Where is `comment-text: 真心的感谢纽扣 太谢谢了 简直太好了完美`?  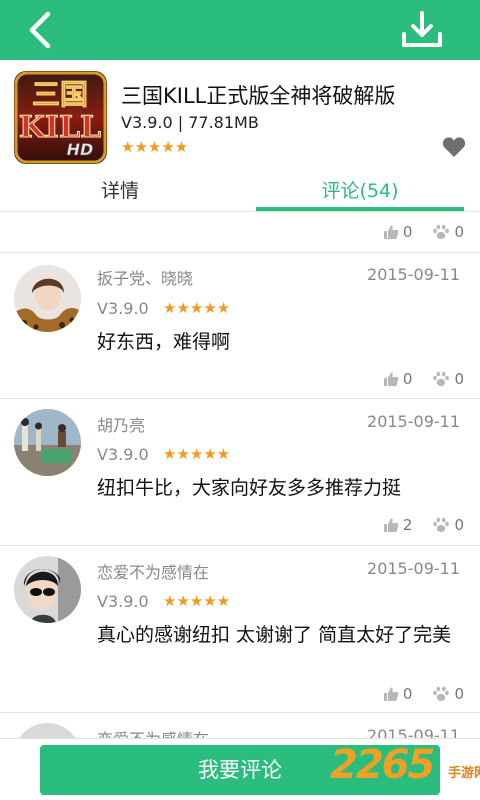
comment-text: 真心的感谢纽扣 太谢谢了 简直太好了完美 is located at coordinates (274, 635).